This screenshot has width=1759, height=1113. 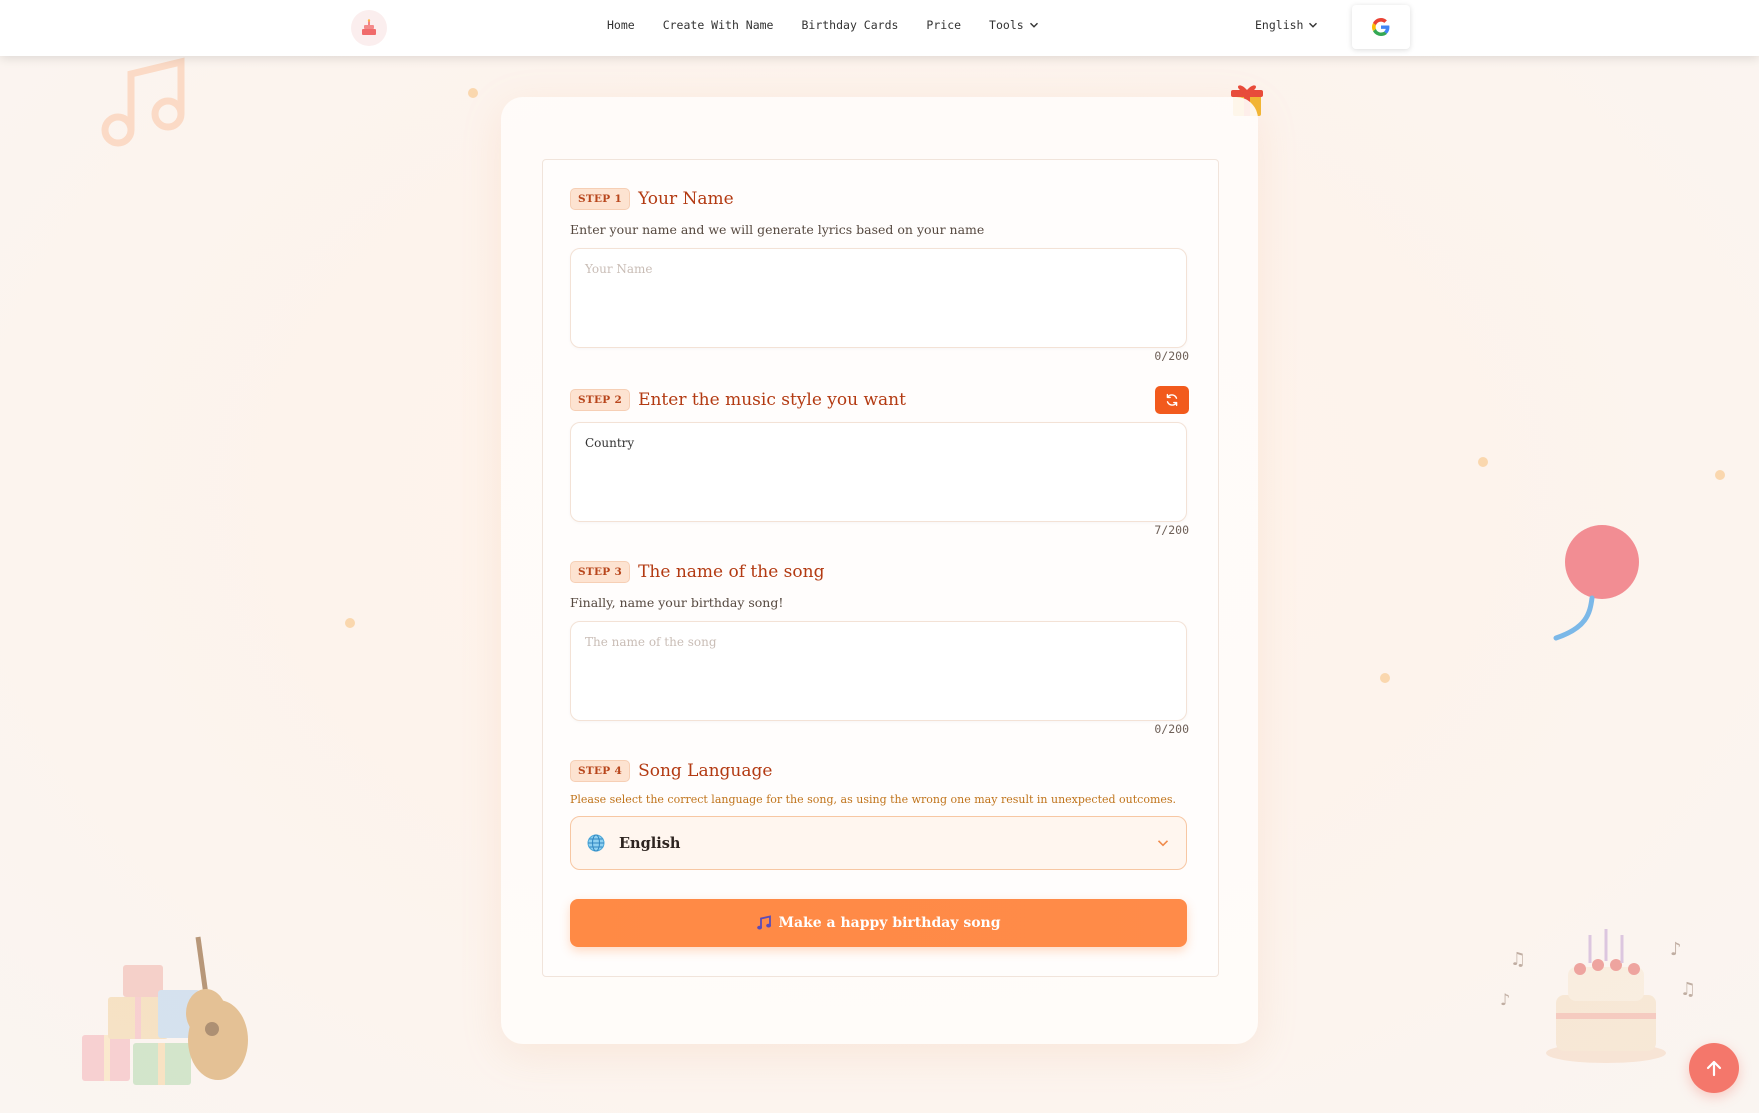 I want to click on refresh-icon, so click(x=1172, y=400).